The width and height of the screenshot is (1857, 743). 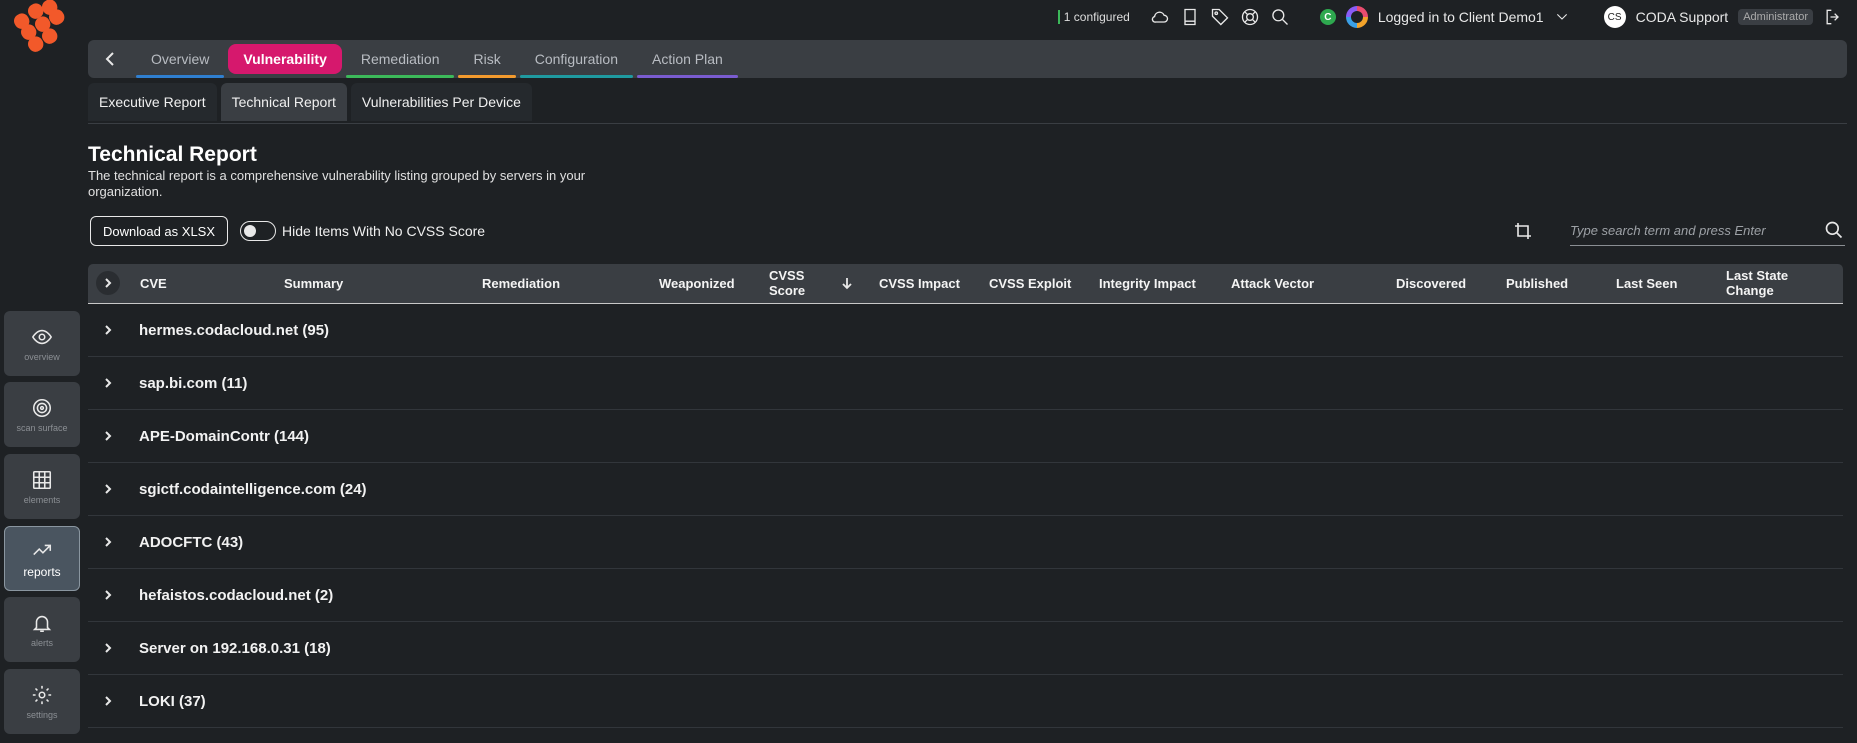 I want to click on tab-label: Risk, so click(x=487, y=59).